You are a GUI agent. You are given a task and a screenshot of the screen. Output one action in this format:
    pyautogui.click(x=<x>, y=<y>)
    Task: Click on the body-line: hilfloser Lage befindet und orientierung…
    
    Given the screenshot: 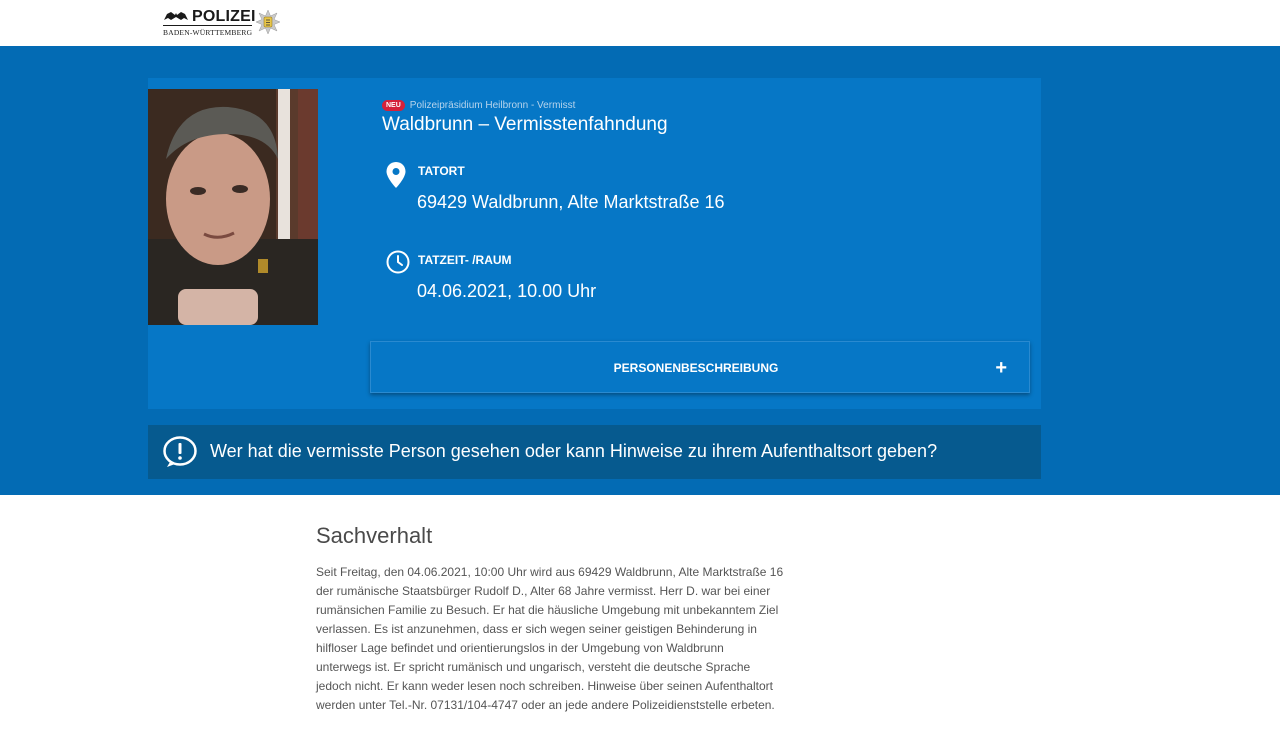 What is the action you would take?
    pyautogui.click(x=520, y=648)
    